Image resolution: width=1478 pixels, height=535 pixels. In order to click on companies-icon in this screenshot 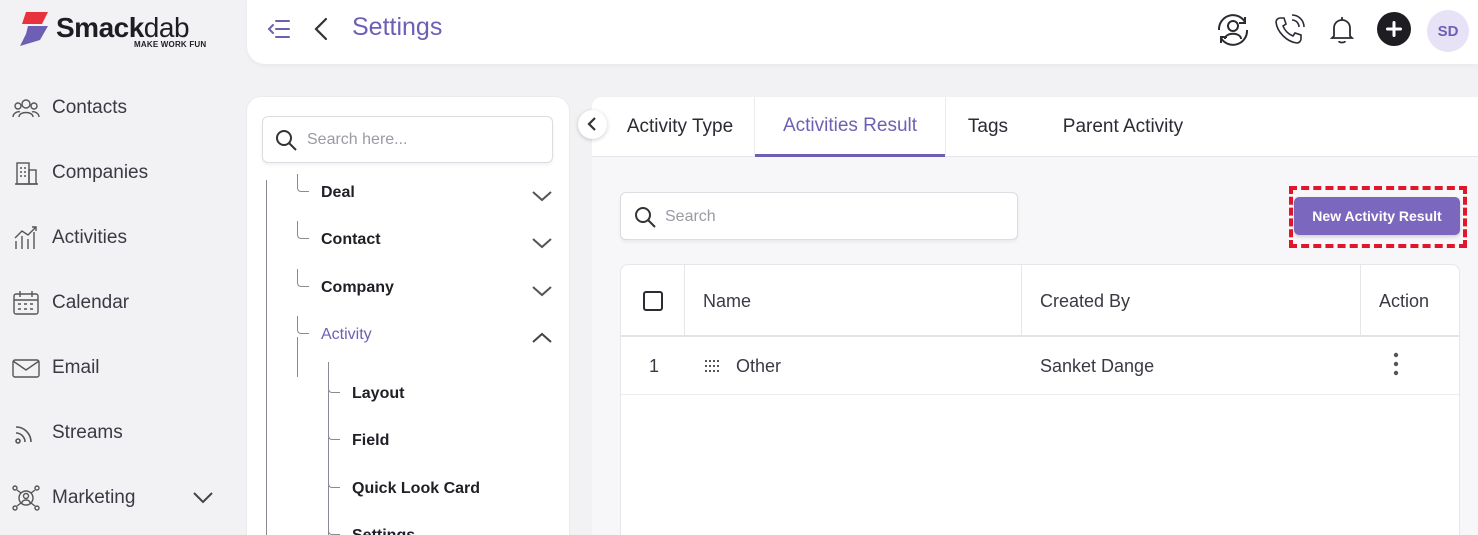, I will do `click(26, 173)`.